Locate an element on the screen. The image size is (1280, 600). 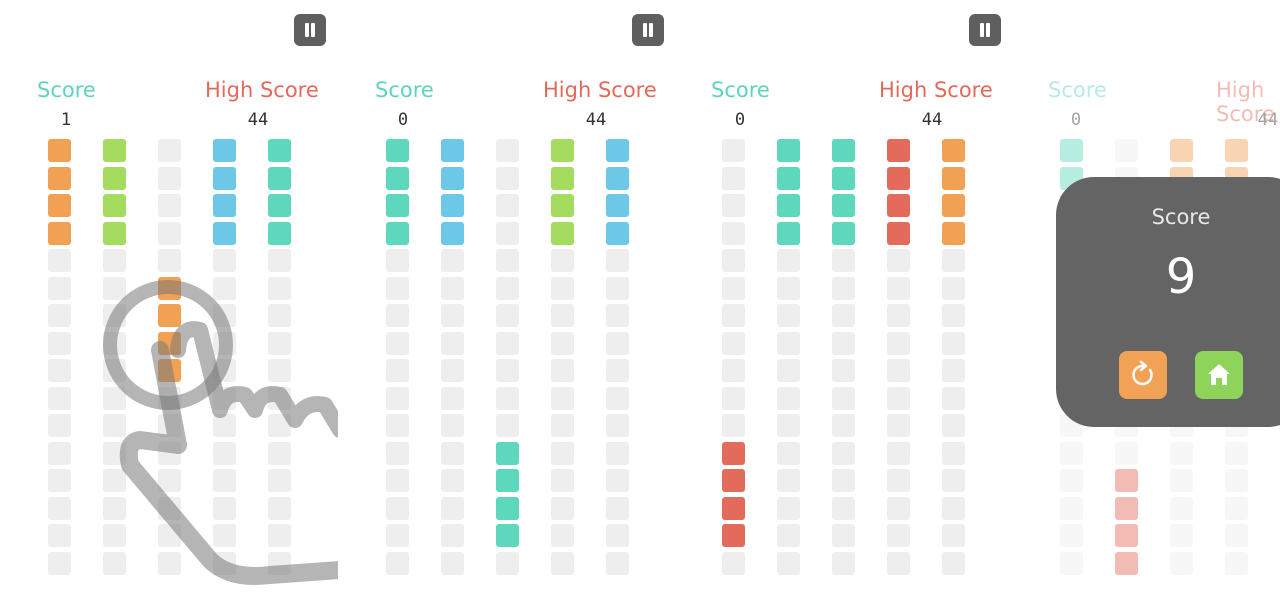
high-score-value: 44 is located at coordinates (596, 120).